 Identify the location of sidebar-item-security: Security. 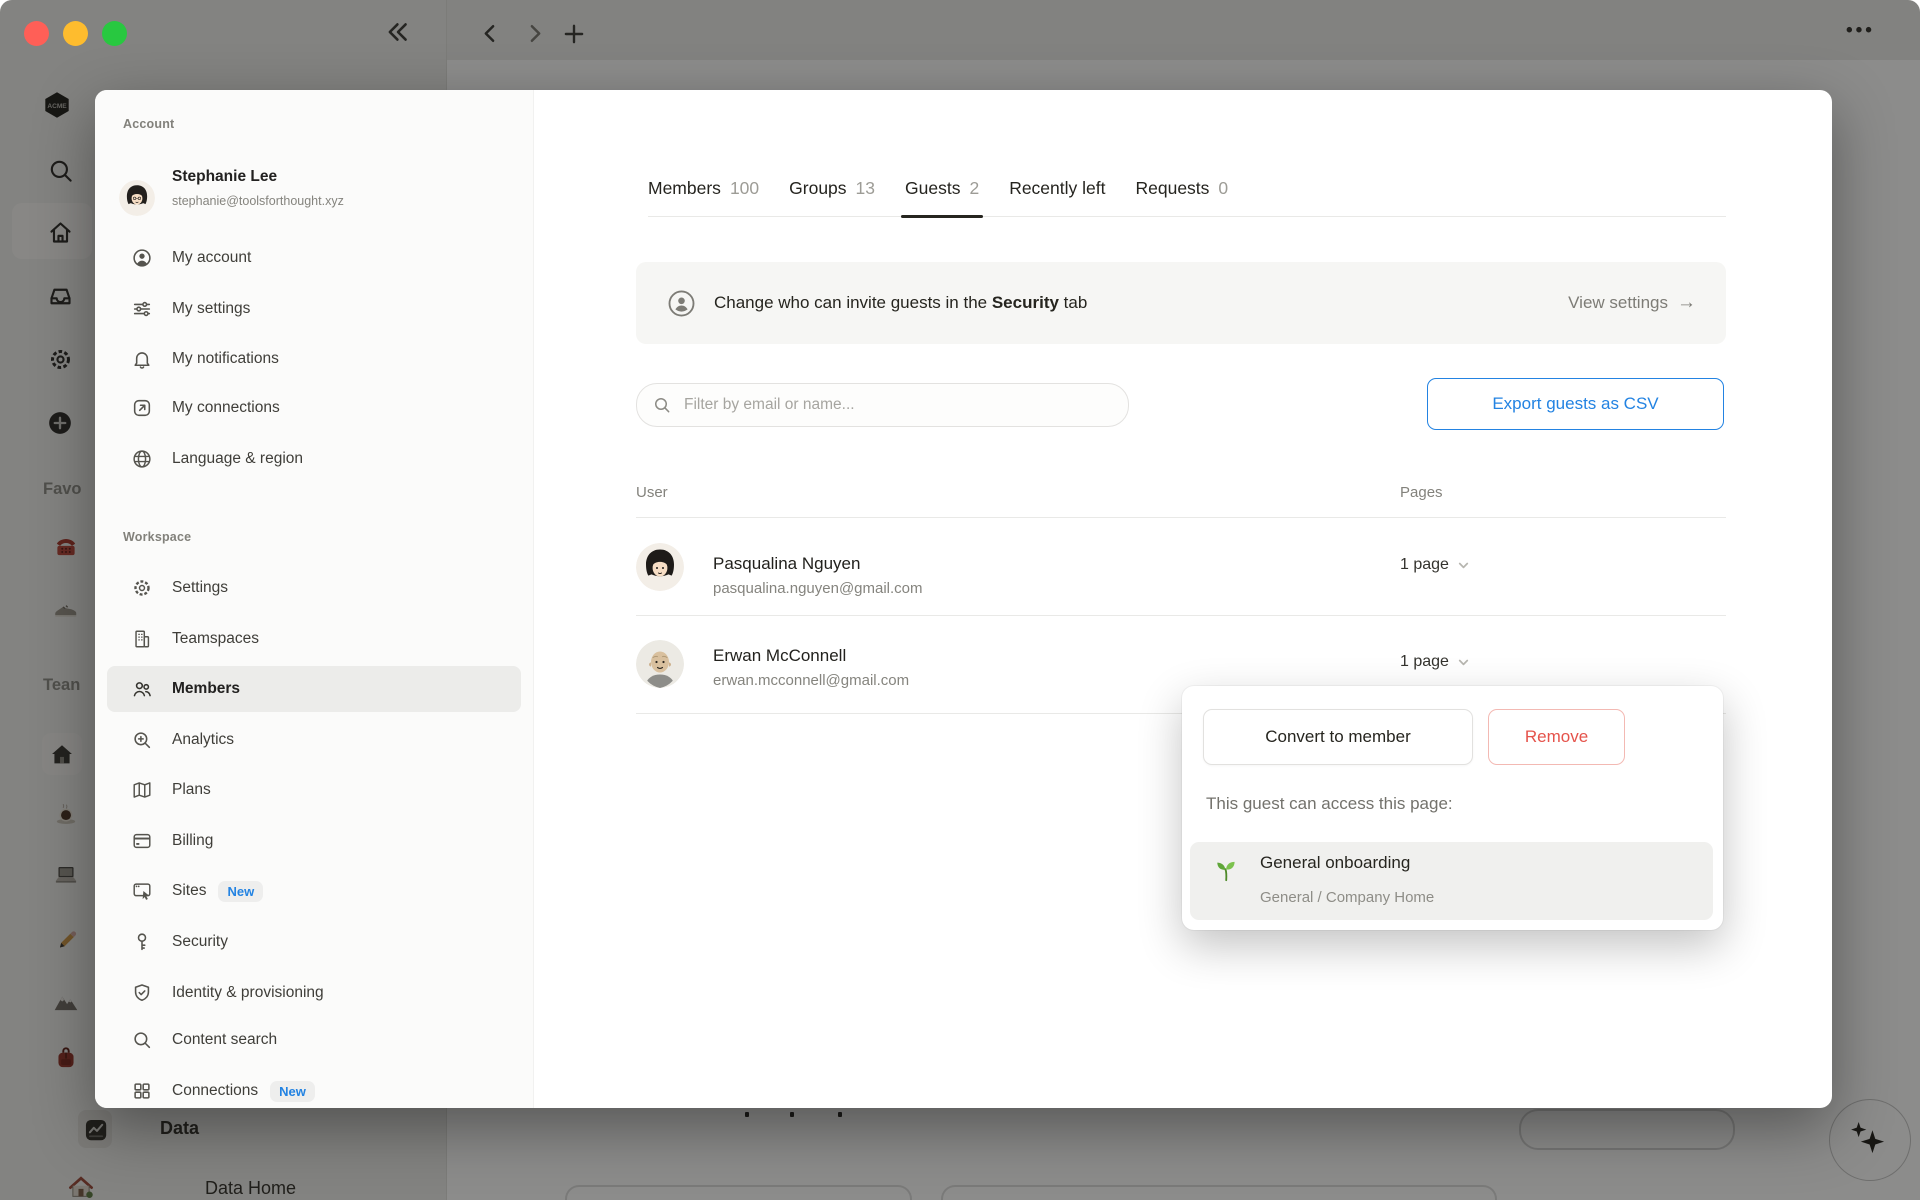
(314, 942).